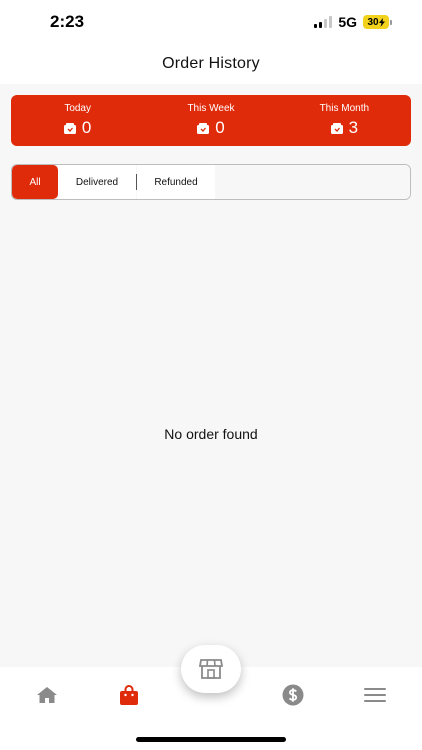  I want to click on charging-bolt-icon, so click(381, 22).